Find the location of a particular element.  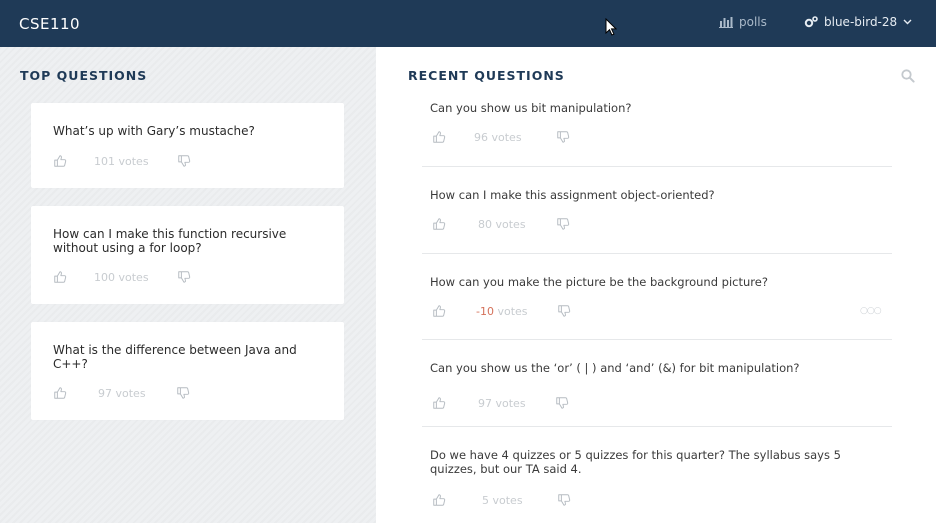

question-text: Can you show us bit manipulation? is located at coordinates (531, 108).